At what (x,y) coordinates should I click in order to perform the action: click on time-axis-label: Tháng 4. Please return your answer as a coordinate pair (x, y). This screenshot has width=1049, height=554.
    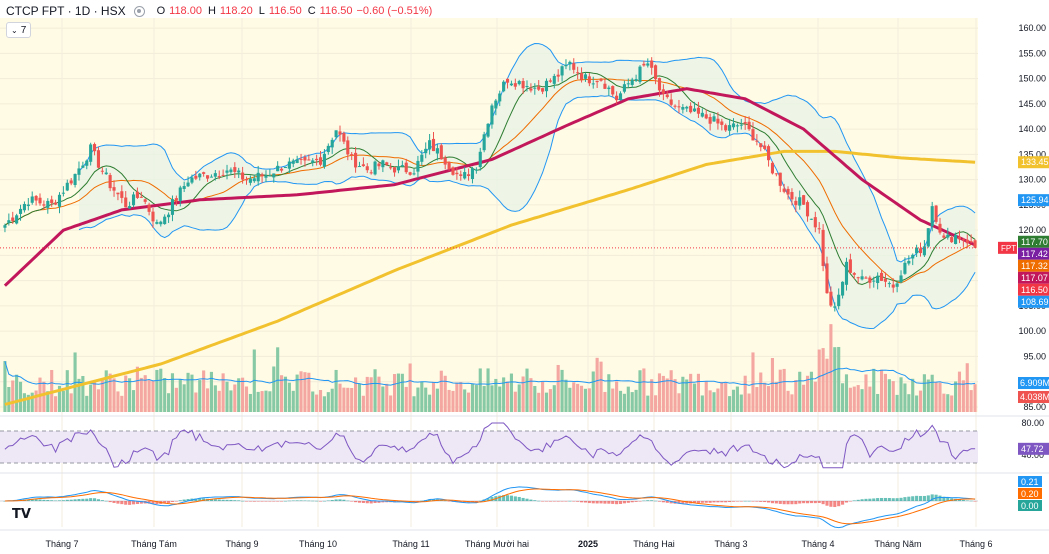
    Looking at the image, I should click on (817, 544).